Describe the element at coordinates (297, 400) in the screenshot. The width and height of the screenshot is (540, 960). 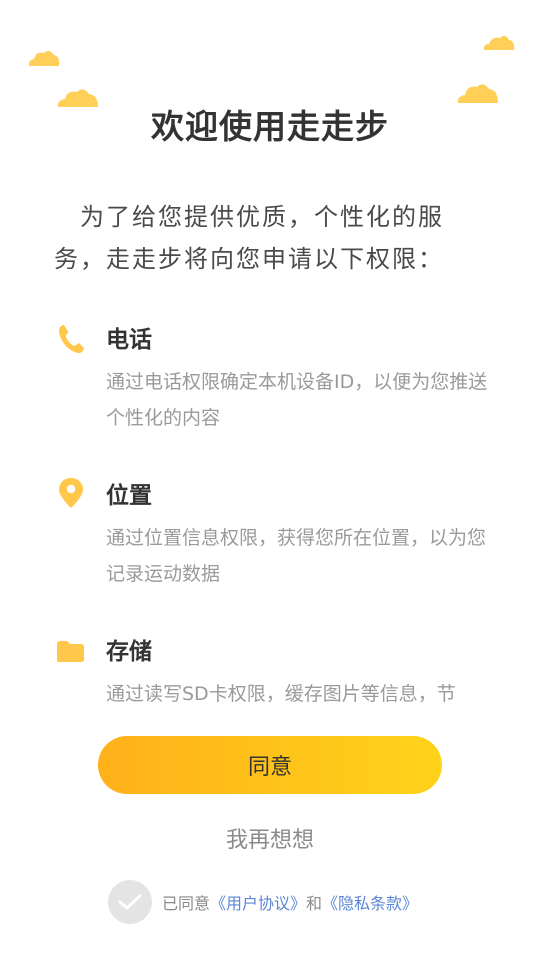
I see `permission-description: 通过电话权限确定本机设备ID，以便为您推送个性化的内容` at that location.